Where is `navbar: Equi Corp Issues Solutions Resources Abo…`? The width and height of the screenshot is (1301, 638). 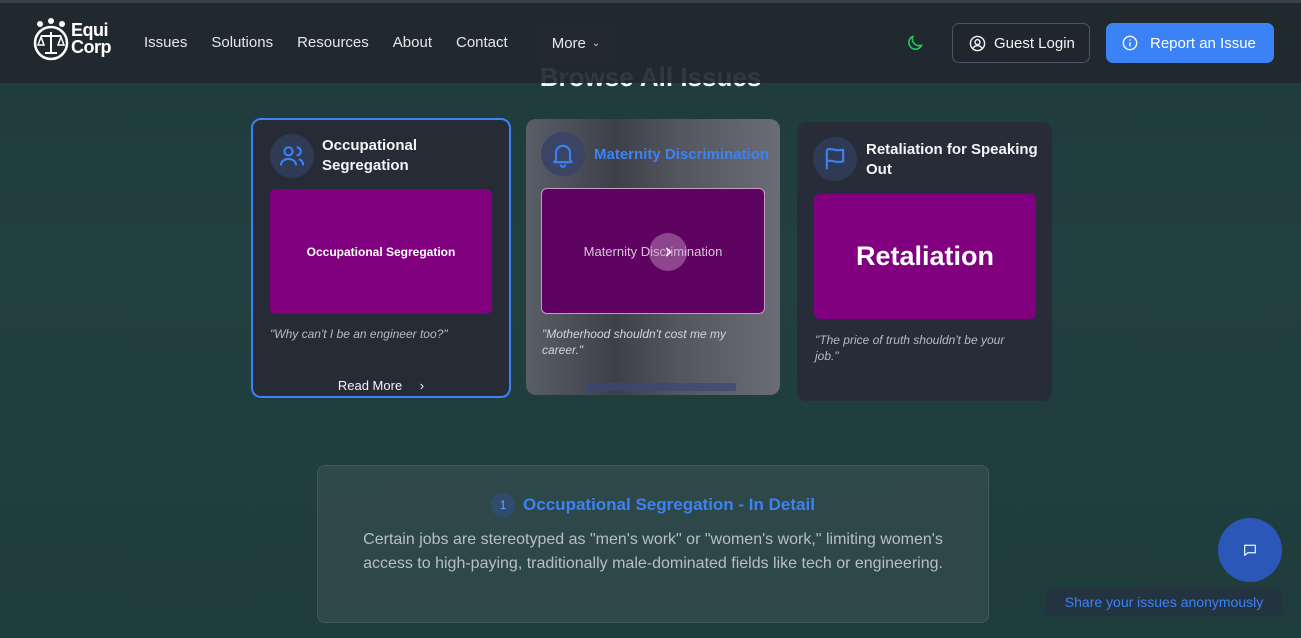 navbar: Equi Corp Issues Solutions Resources Abo… is located at coordinates (650, 43).